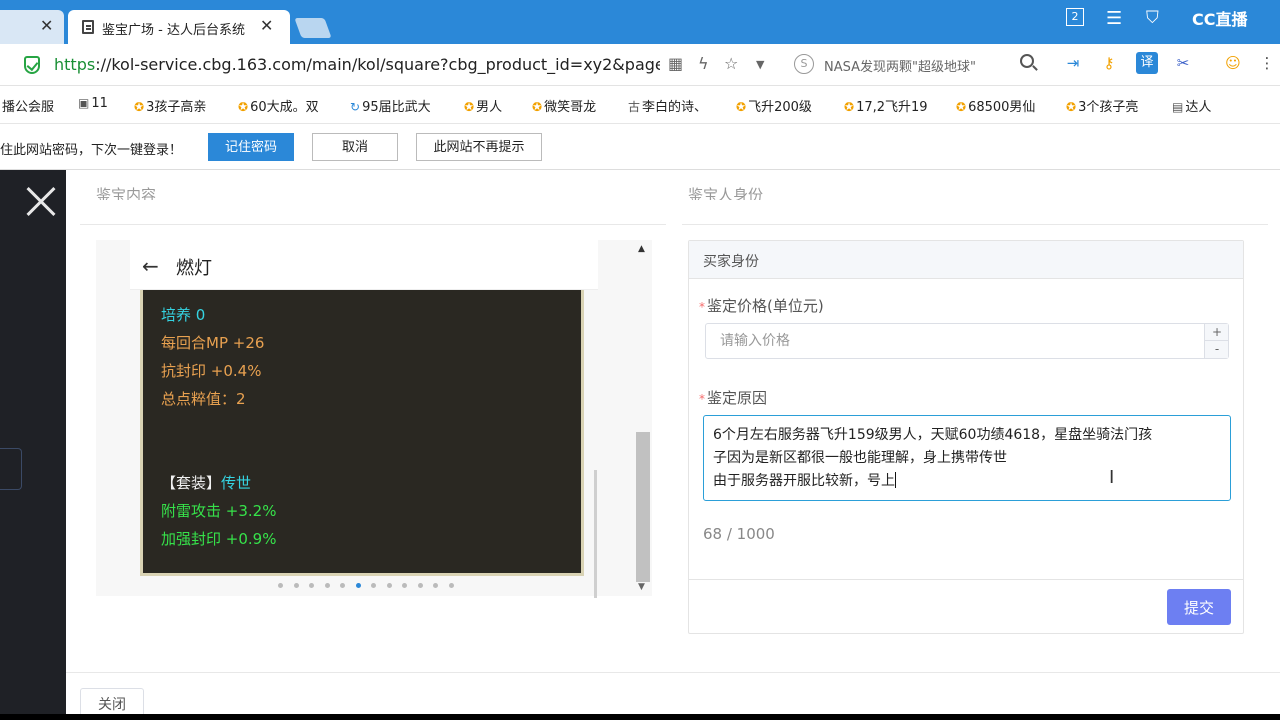  Describe the element at coordinates (673, 672) in the screenshot. I see `footer-divider` at that location.